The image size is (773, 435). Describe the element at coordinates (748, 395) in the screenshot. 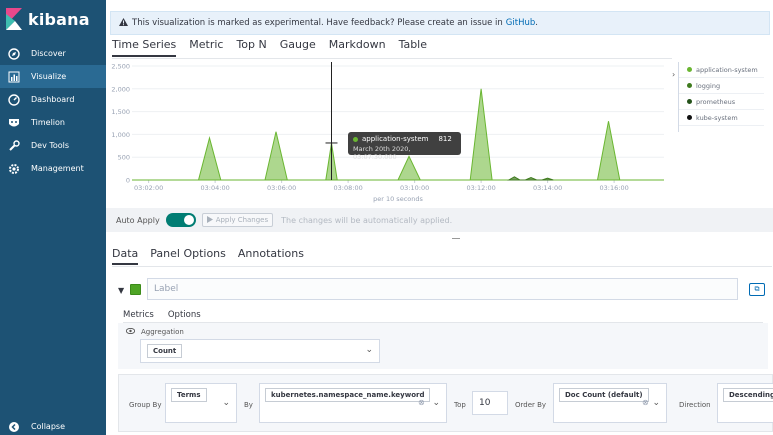

I see `direction-value: Descending` at that location.